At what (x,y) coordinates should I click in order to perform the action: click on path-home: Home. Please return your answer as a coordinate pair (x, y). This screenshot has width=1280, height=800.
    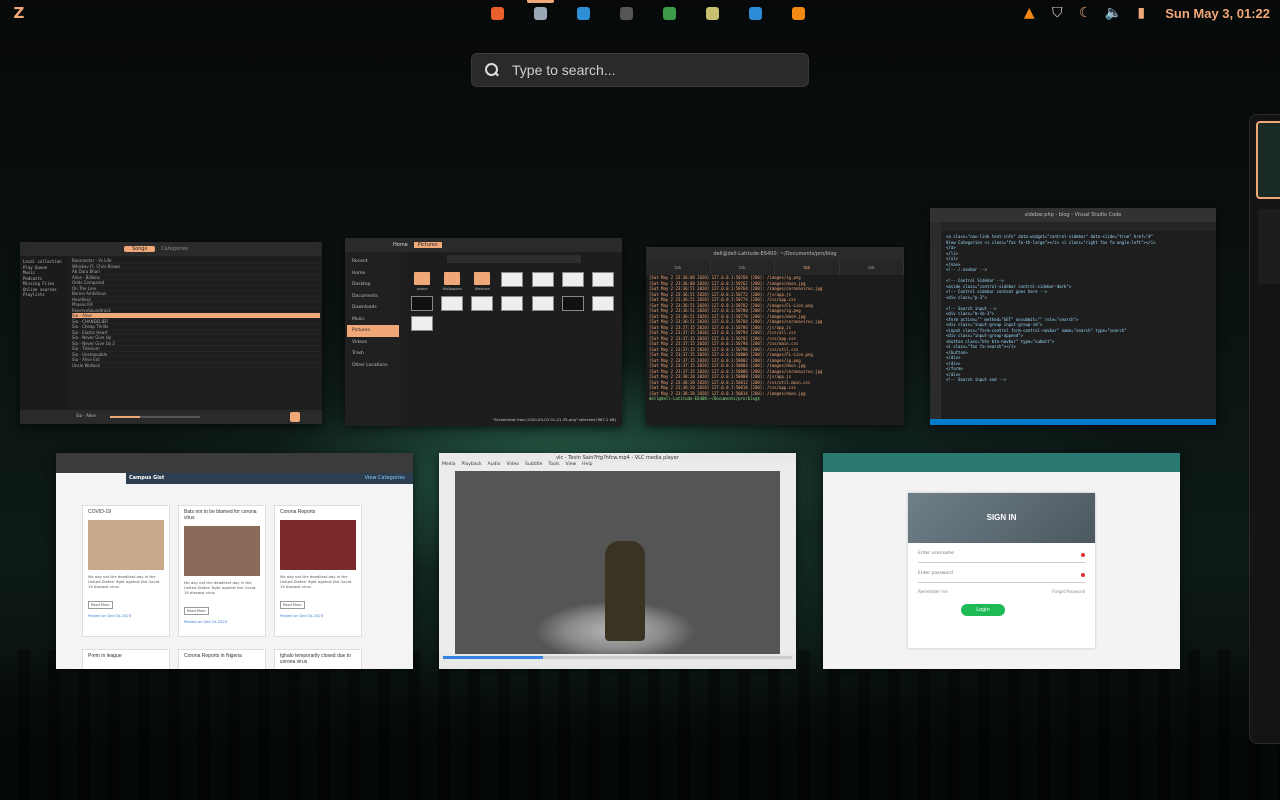
    Looking at the image, I should click on (400, 245).